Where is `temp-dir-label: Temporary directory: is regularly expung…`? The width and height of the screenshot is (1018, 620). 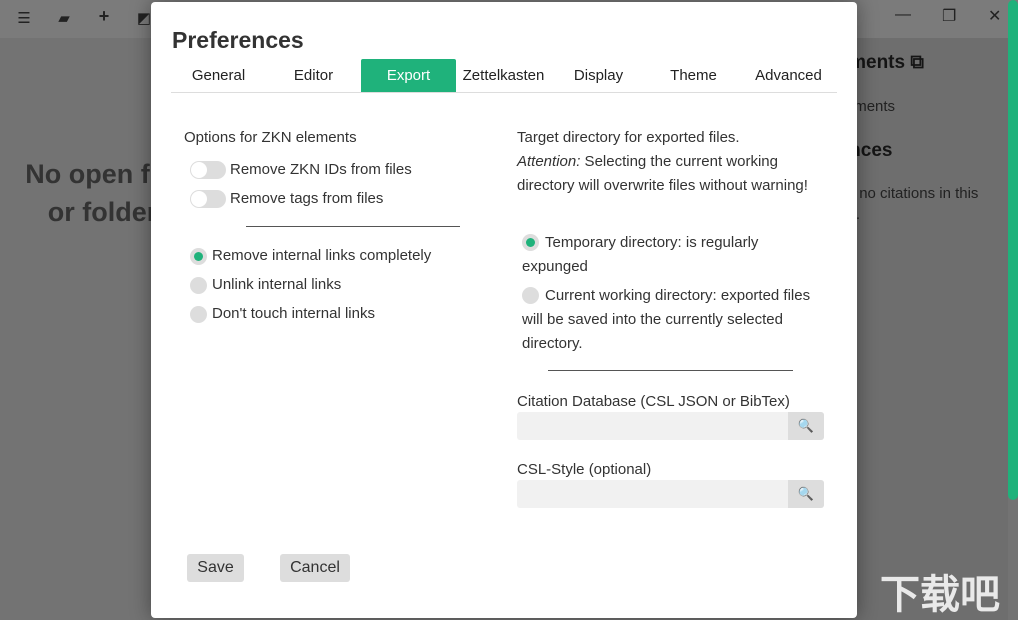
temp-dir-label: Temporary directory: is regularly expung… is located at coordinates (640, 254).